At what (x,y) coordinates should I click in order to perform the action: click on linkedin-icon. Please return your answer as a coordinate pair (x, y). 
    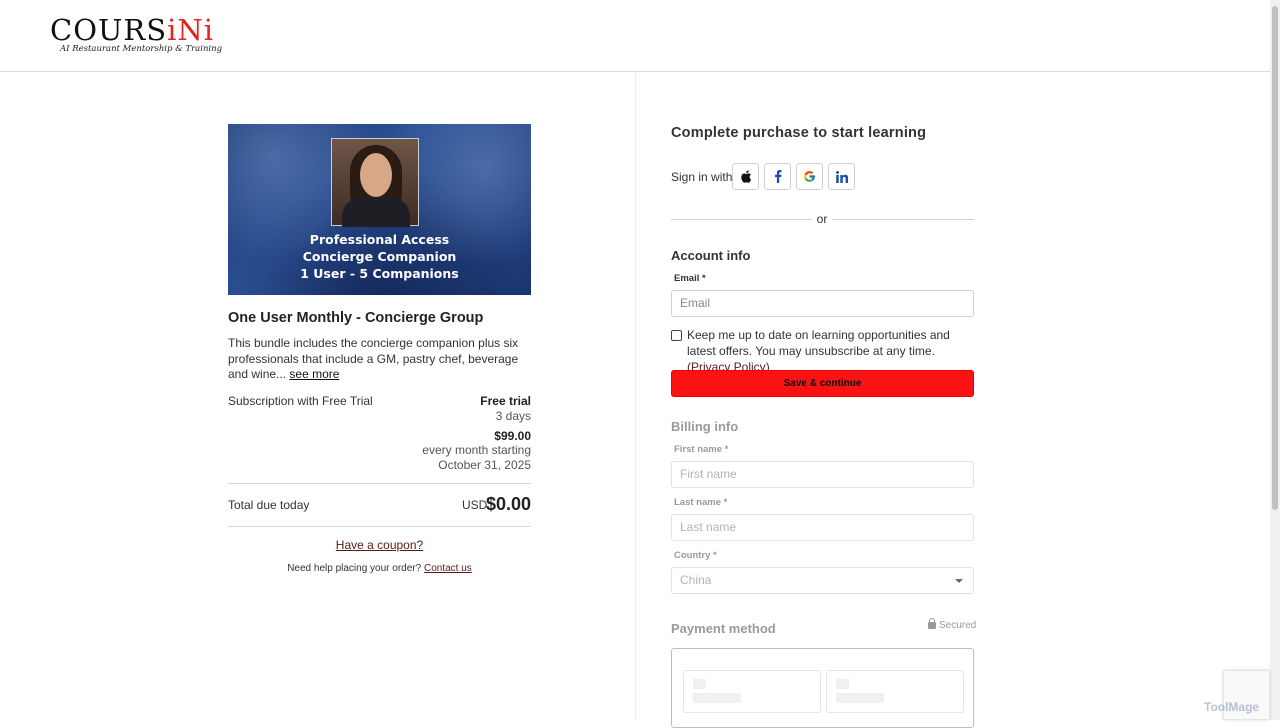
    Looking at the image, I should click on (841, 176).